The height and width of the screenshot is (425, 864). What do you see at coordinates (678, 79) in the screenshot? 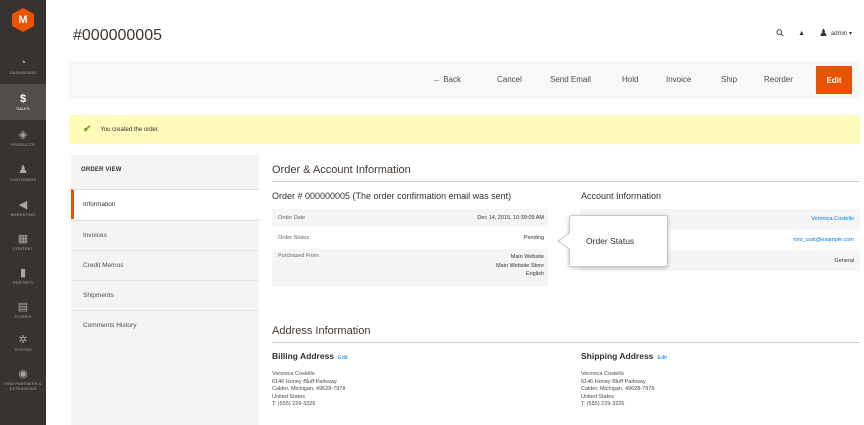
I see `invoice-button: Invoice` at bounding box center [678, 79].